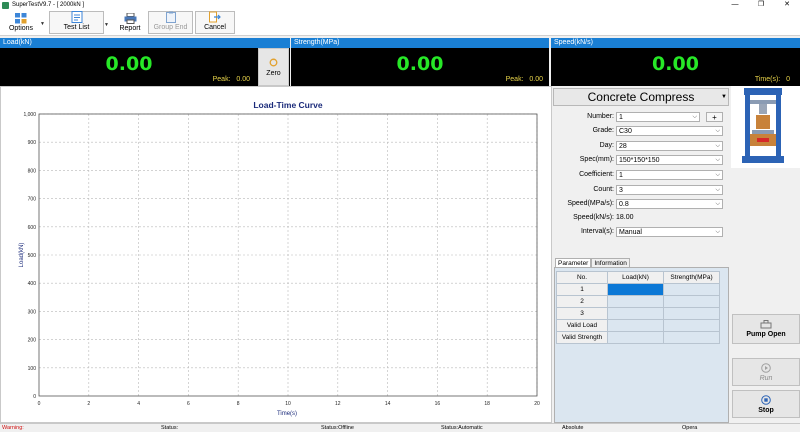 The width and height of the screenshot is (800, 432). Describe the element at coordinates (21, 18) in the screenshot. I see `grid-icon` at that location.